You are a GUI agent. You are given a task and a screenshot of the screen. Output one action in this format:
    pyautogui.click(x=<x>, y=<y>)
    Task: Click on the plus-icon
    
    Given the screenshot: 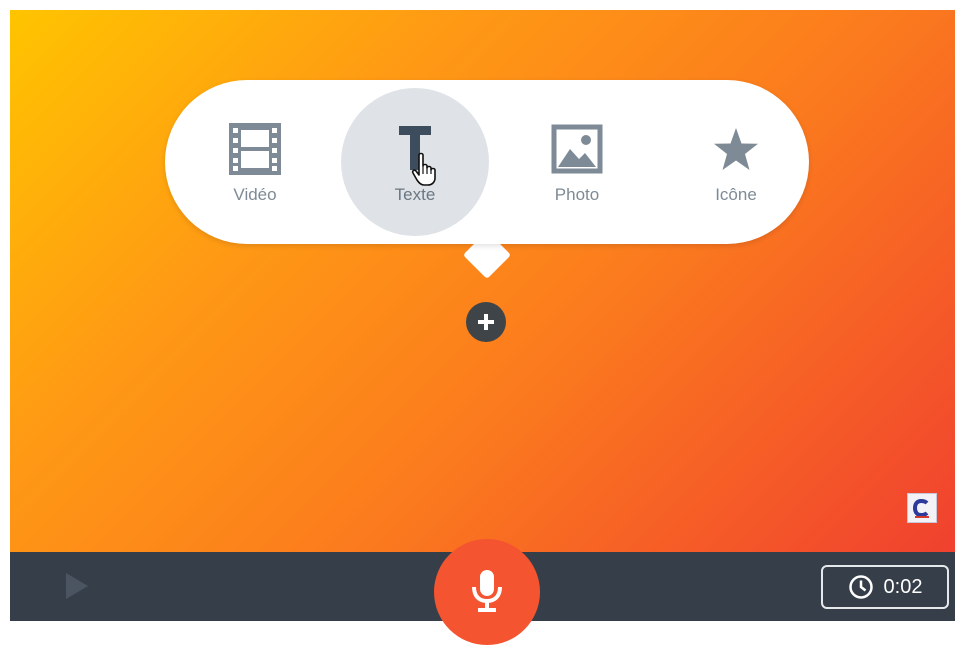 What is the action you would take?
    pyautogui.click(x=486, y=322)
    